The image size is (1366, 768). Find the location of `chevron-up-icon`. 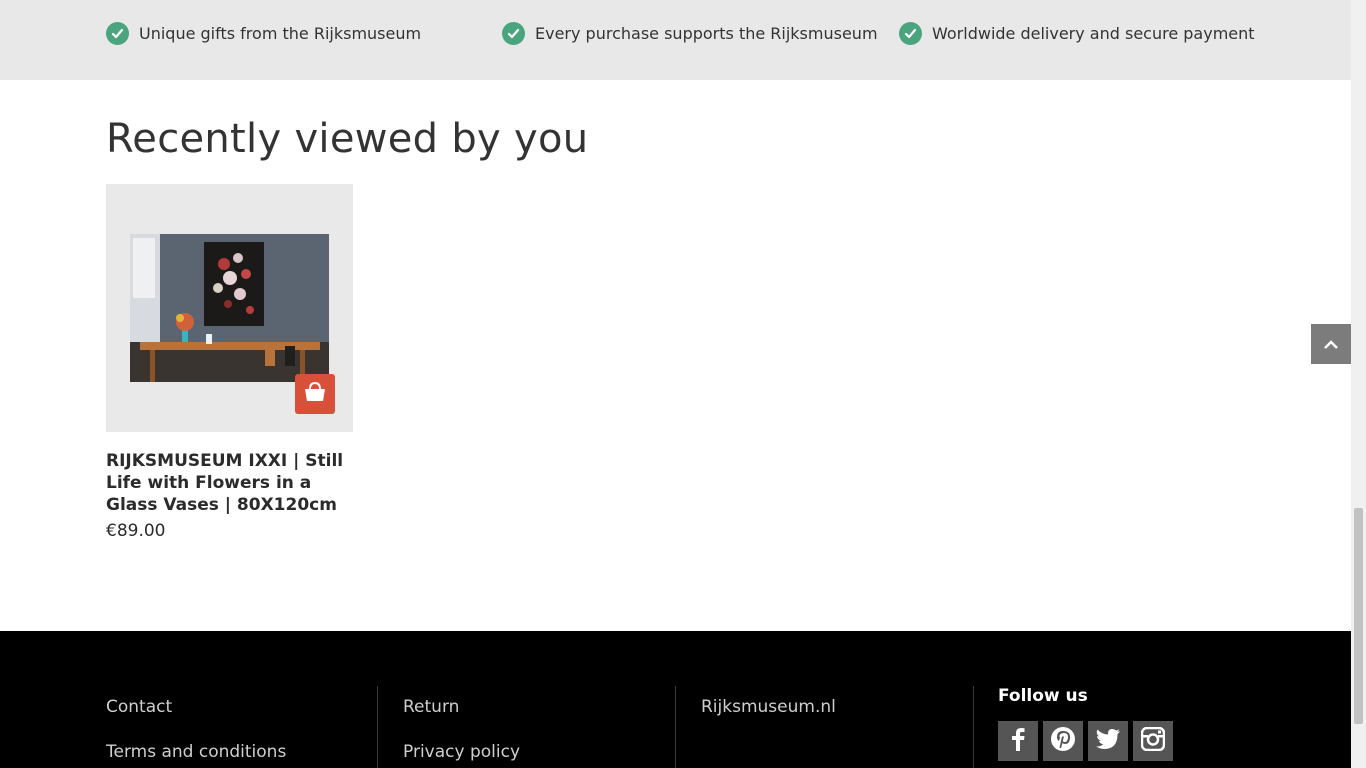

chevron-up-icon is located at coordinates (1331, 344).